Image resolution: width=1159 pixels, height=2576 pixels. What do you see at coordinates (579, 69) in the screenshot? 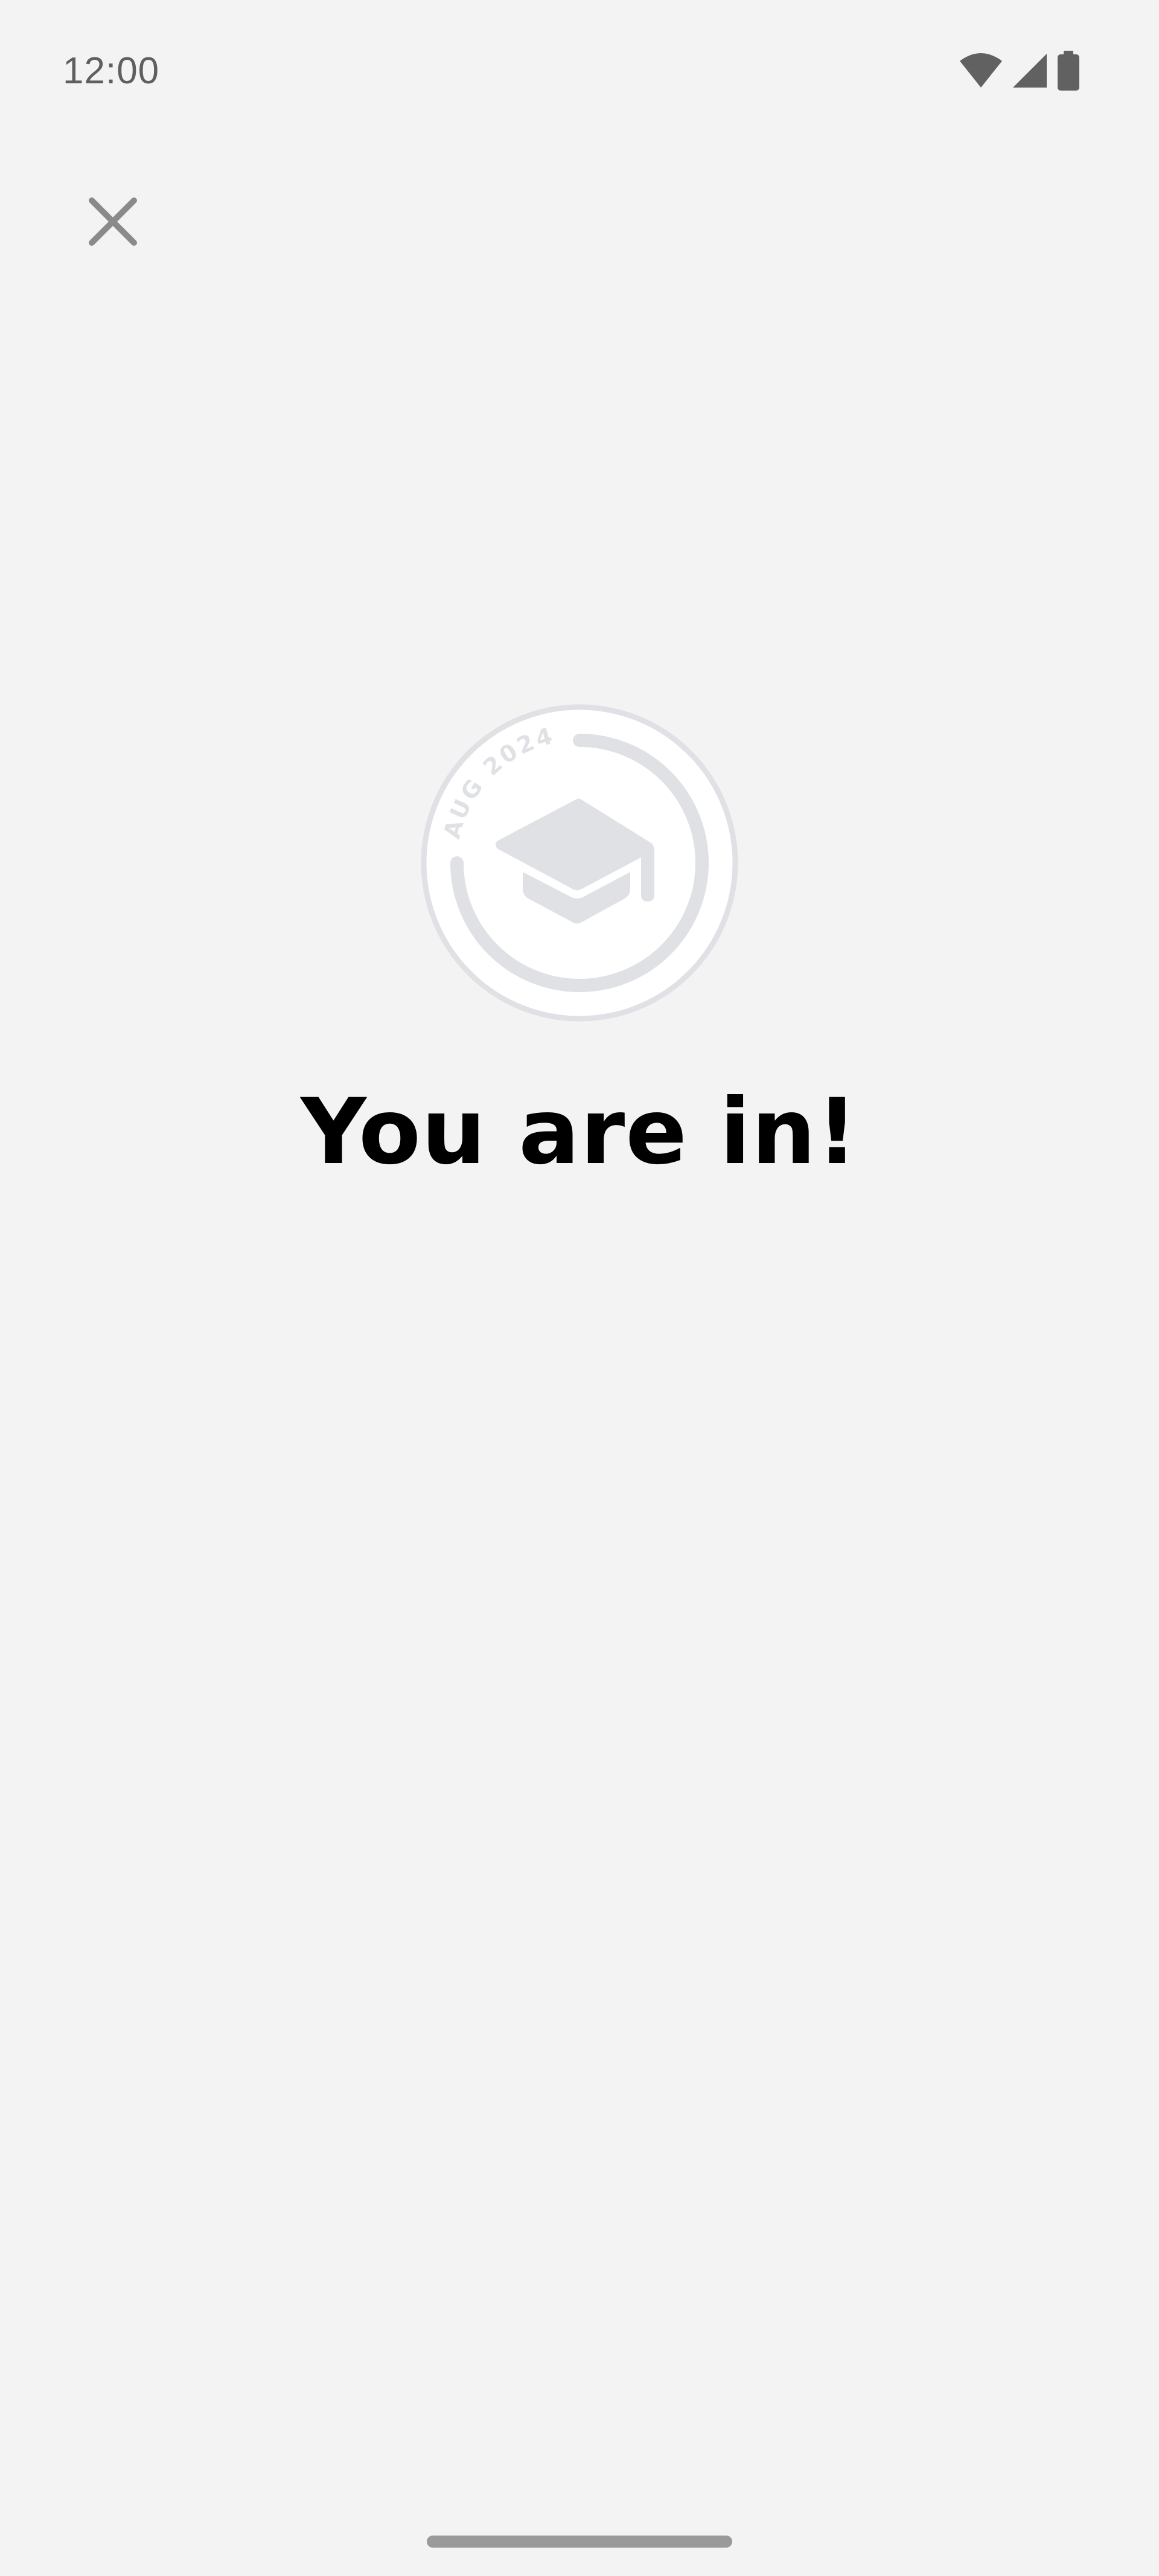
I see `status-bar: 12:00` at bounding box center [579, 69].